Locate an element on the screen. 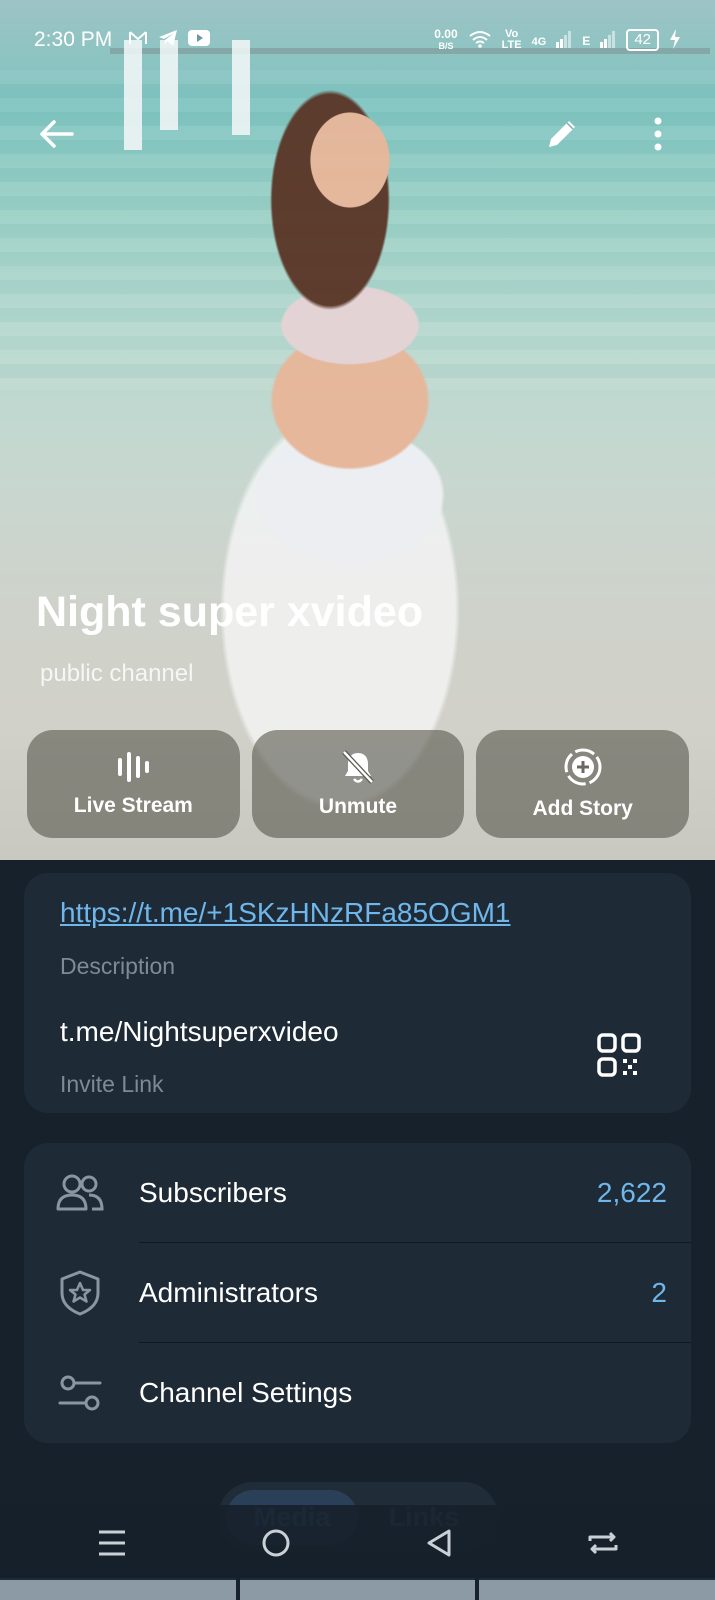  channel-type: public channel is located at coordinates (117, 673).